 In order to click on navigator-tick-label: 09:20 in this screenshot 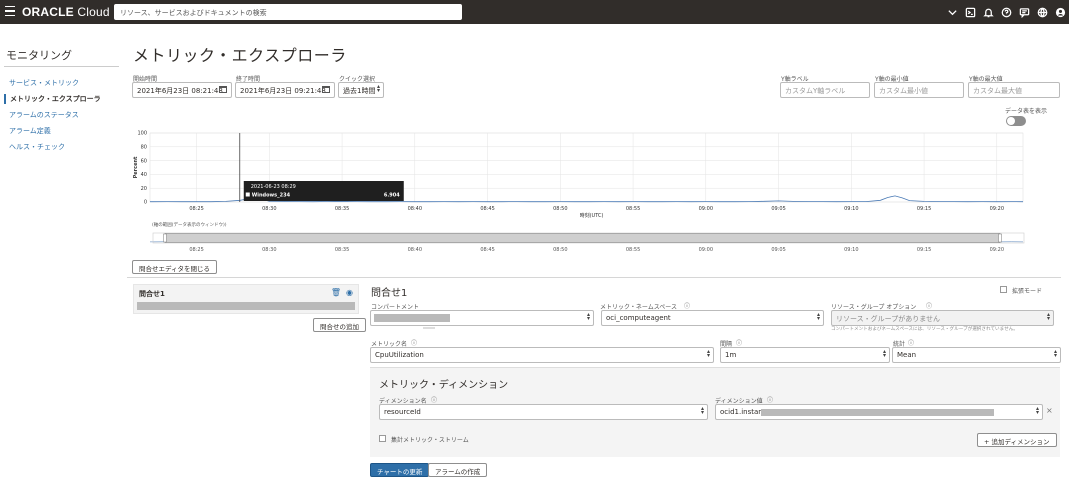, I will do `click(997, 250)`.